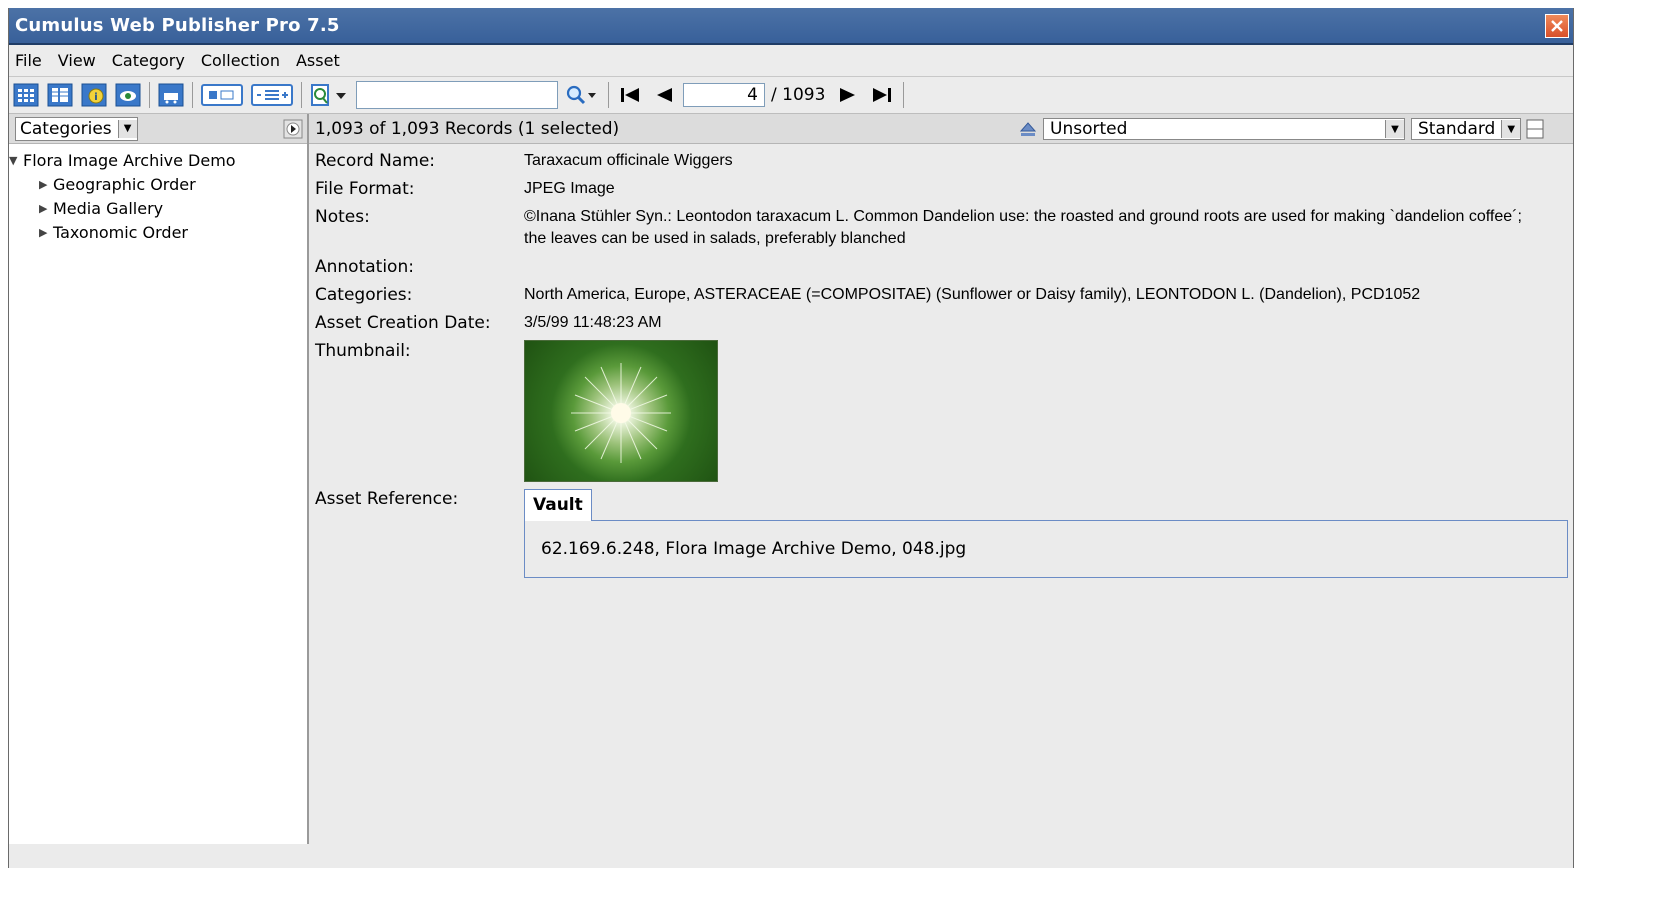 The image size is (1659, 913). What do you see at coordinates (177, 25) in the screenshot?
I see `window-title: Cumulus Web Publisher Pro 7.5` at bounding box center [177, 25].